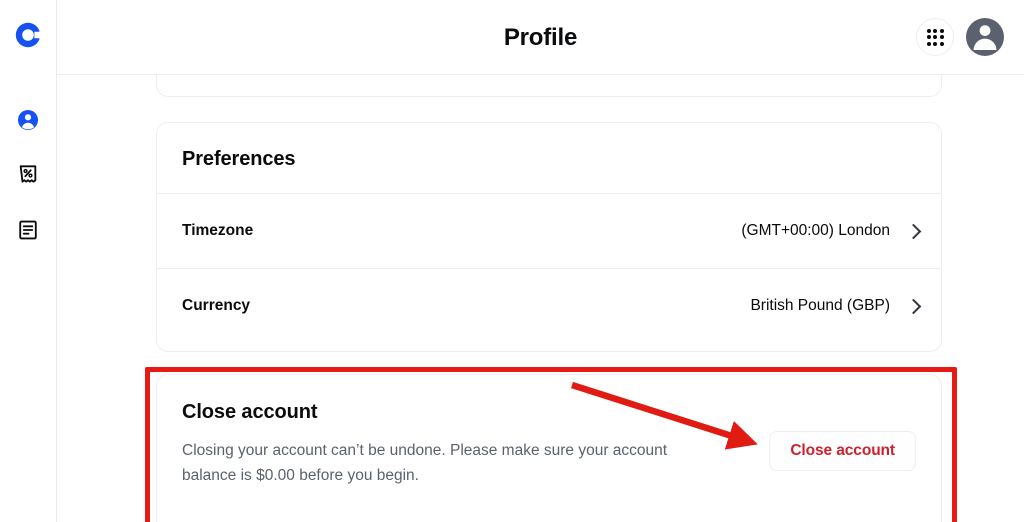 The height and width of the screenshot is (522, 1024). Describe the element at coordinates (216, 305) in the screenshot. I see `row-label: Currency` at that location.